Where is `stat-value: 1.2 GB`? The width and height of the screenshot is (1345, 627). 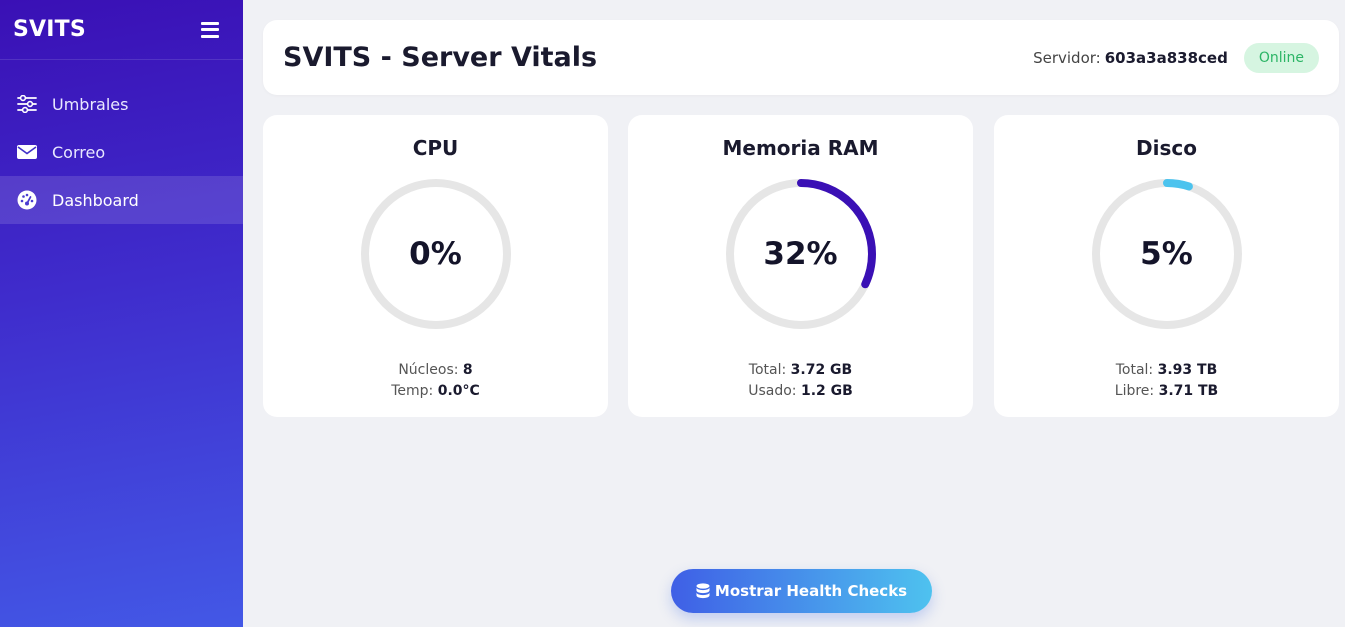 stat-value: 1.2 GB is located at coordinates (826, 391).